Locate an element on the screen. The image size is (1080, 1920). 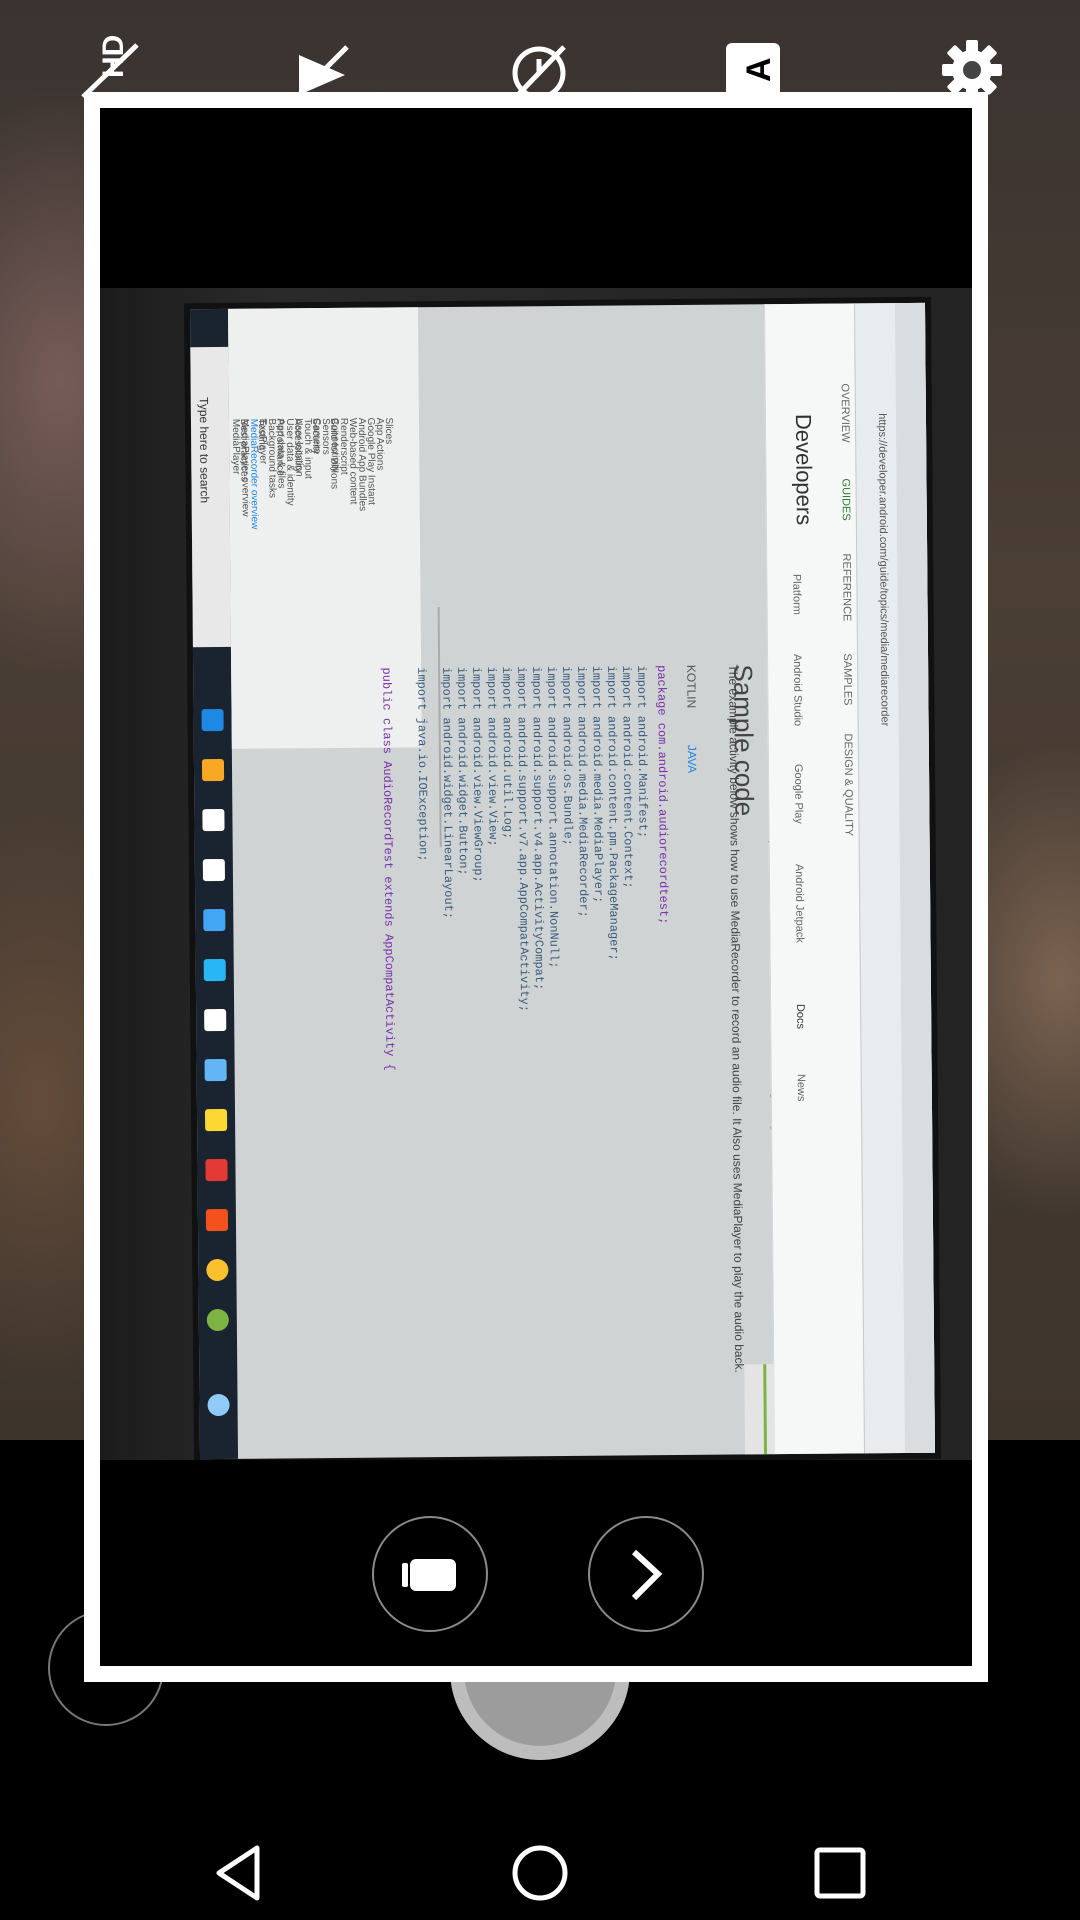
rotate-button is located at coordinates (430, 1574).